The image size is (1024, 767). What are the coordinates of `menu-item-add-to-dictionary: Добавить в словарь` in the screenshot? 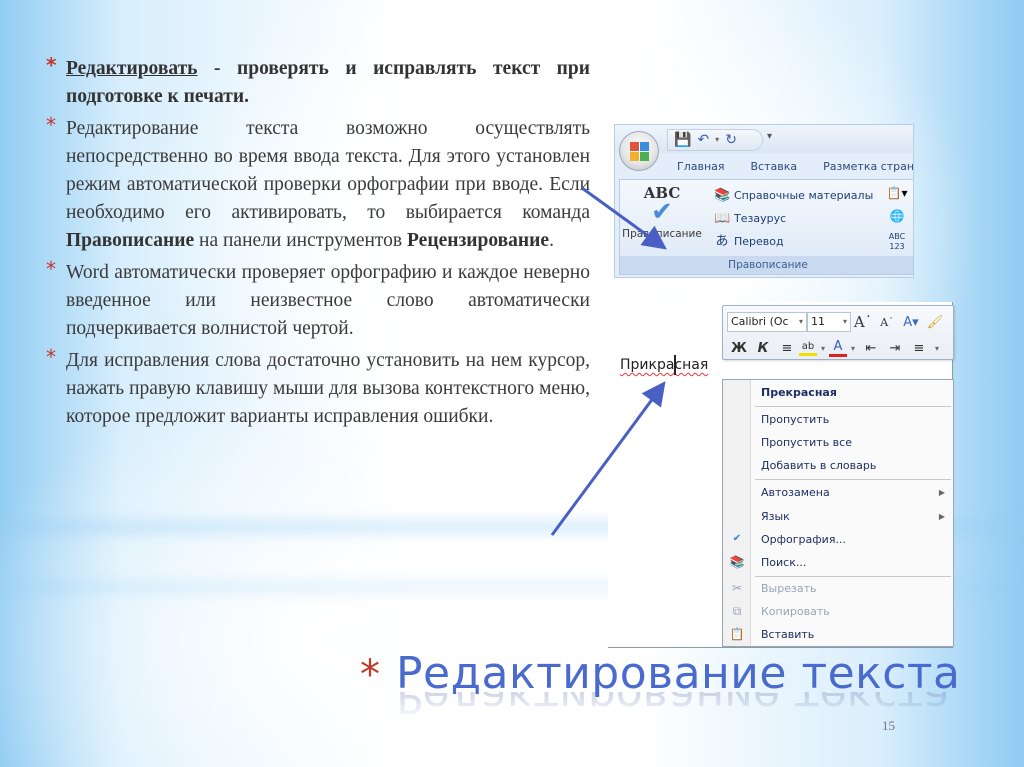 It's located at (854, 466).